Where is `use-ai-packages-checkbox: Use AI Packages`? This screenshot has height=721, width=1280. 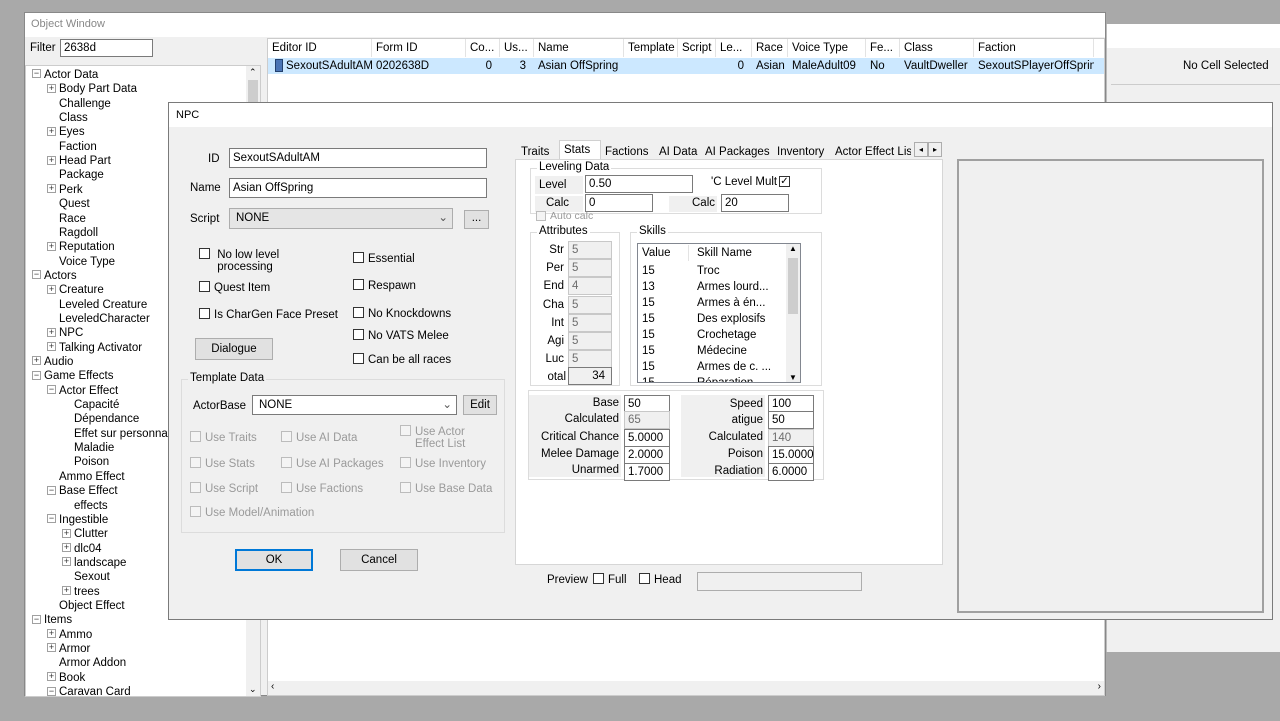
use-ai-packages-checkbox: Use AI Packages is located at coordinates (332, 463).